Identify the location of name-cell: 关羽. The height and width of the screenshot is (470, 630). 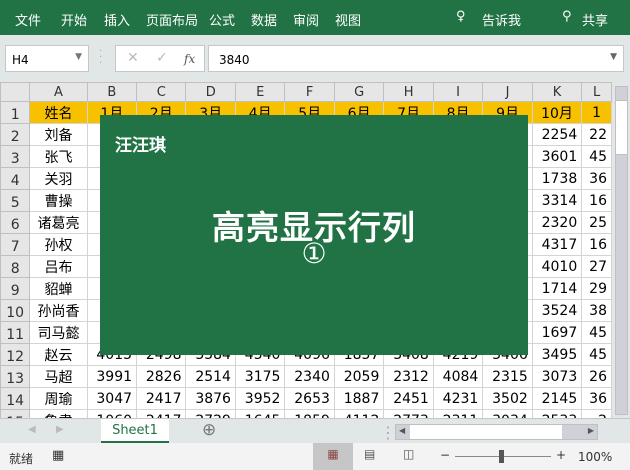
(58, 178).